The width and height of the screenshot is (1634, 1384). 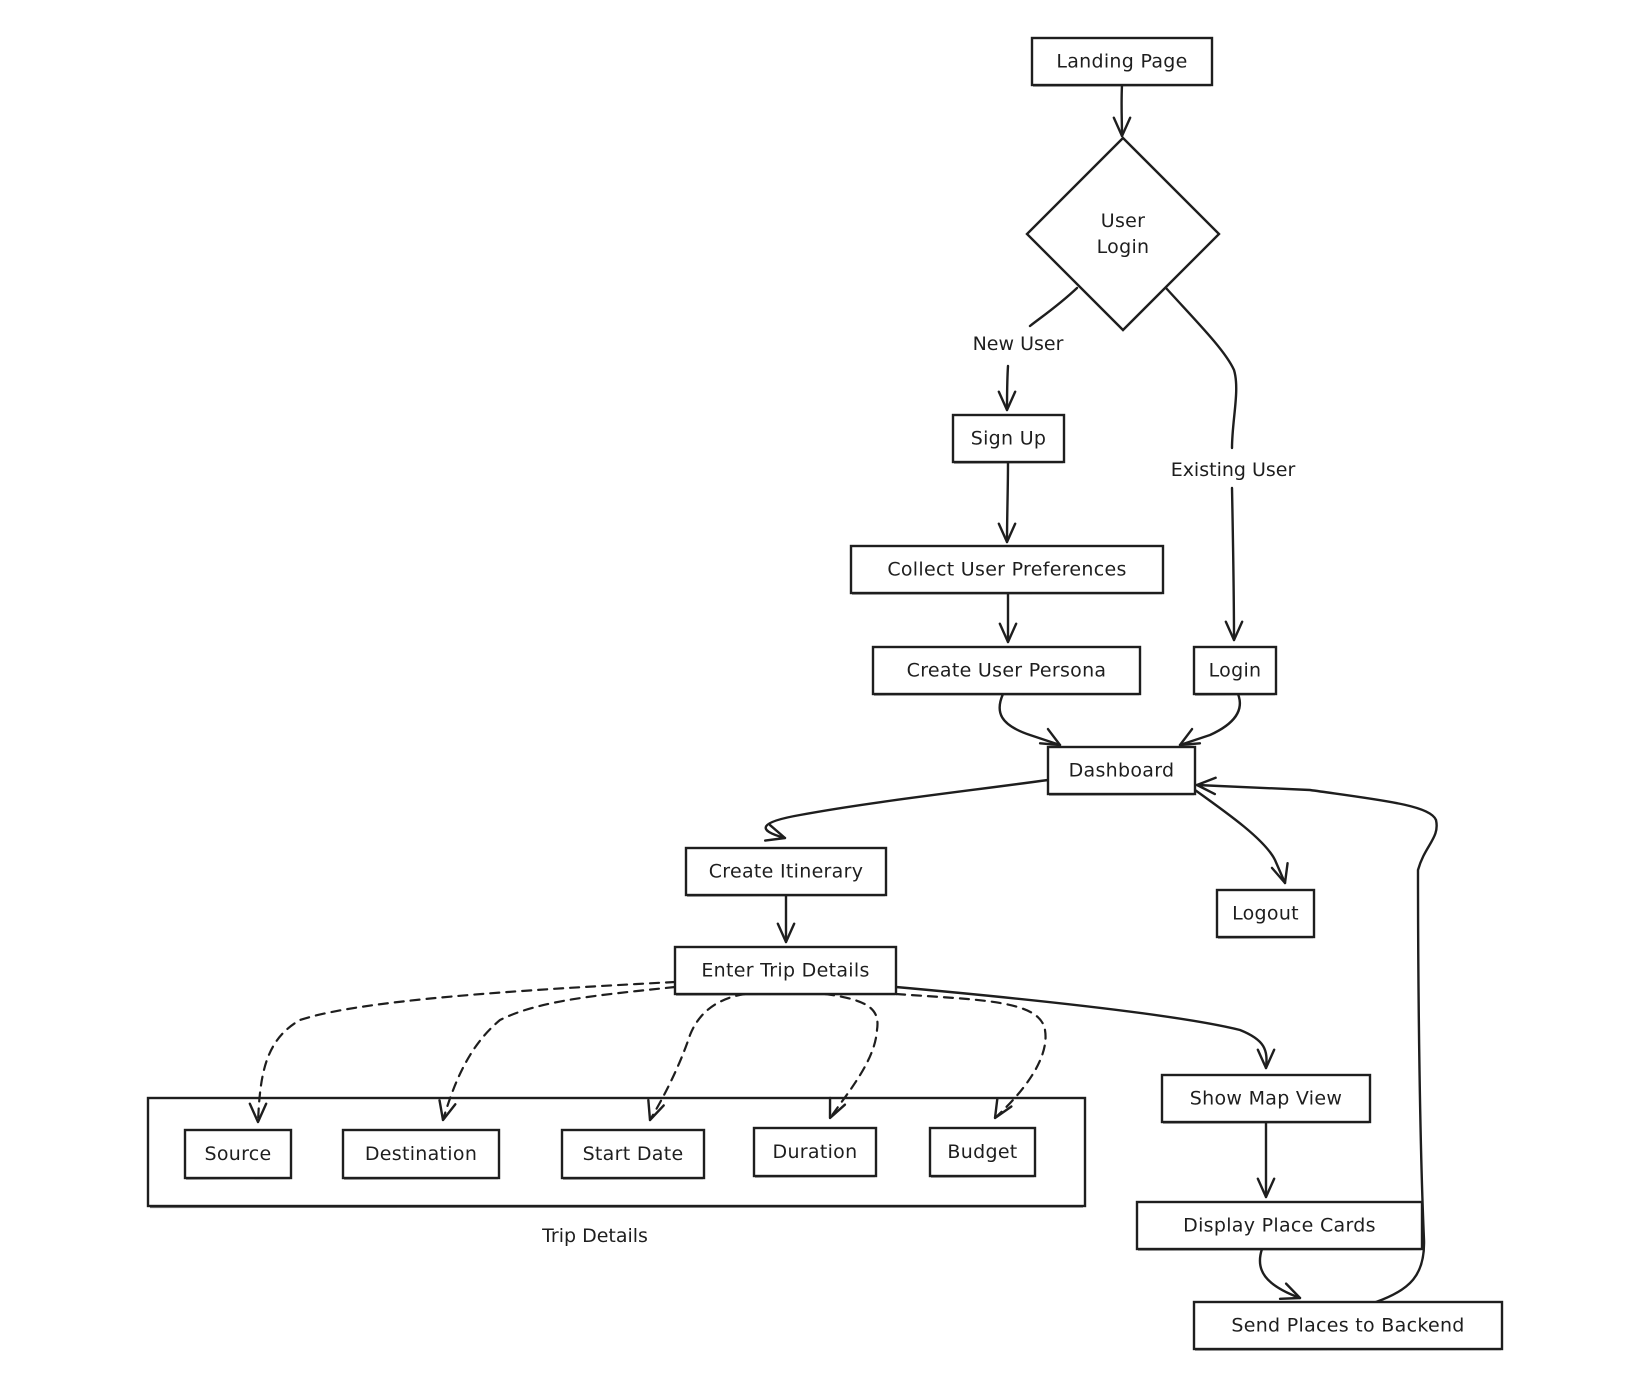 I want to click on node-source: Source, so click(x=238, y=1154).